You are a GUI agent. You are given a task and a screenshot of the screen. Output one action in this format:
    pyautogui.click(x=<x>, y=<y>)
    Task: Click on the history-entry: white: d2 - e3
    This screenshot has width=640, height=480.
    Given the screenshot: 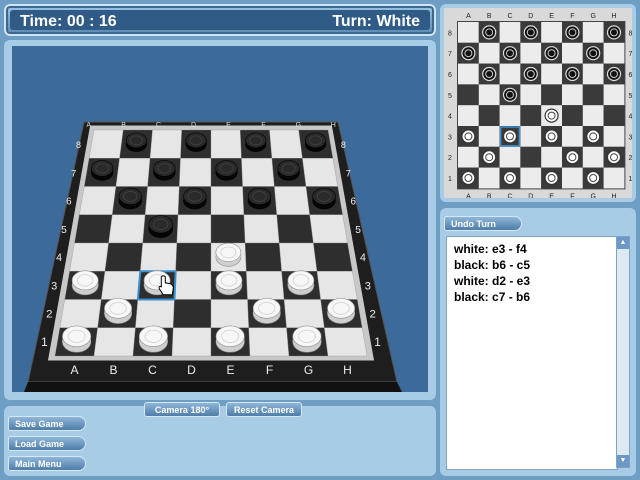 What is the action you would take?
    pyautogui.click(x=492, y=281)
    